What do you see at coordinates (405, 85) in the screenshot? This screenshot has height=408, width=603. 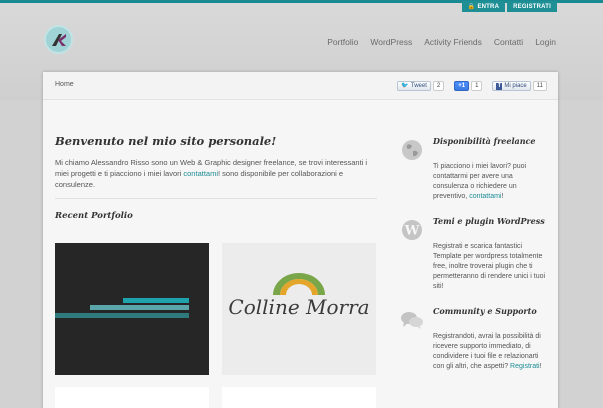 I see `twitter-bird-icon: 🐦` at bounding box center [405, 85].